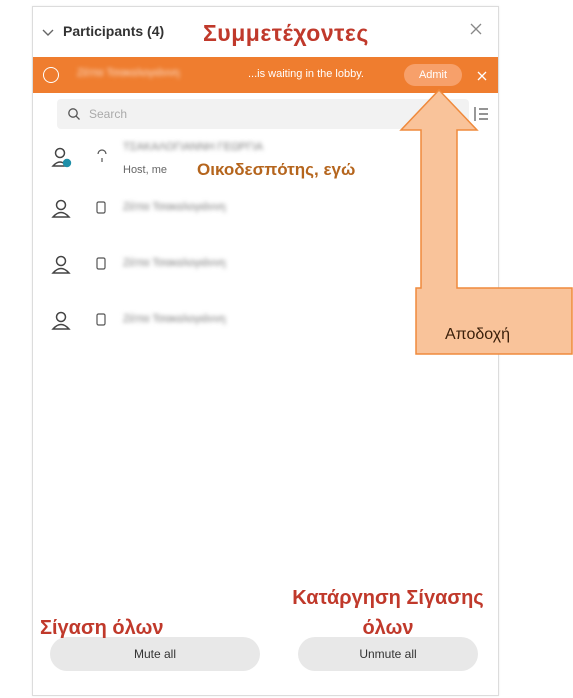 The image size is (573, 698). Describe the element at coordinates (286, 33) in the screenshot. I see `annotation-title: Συμμετέχοντες` at that location.